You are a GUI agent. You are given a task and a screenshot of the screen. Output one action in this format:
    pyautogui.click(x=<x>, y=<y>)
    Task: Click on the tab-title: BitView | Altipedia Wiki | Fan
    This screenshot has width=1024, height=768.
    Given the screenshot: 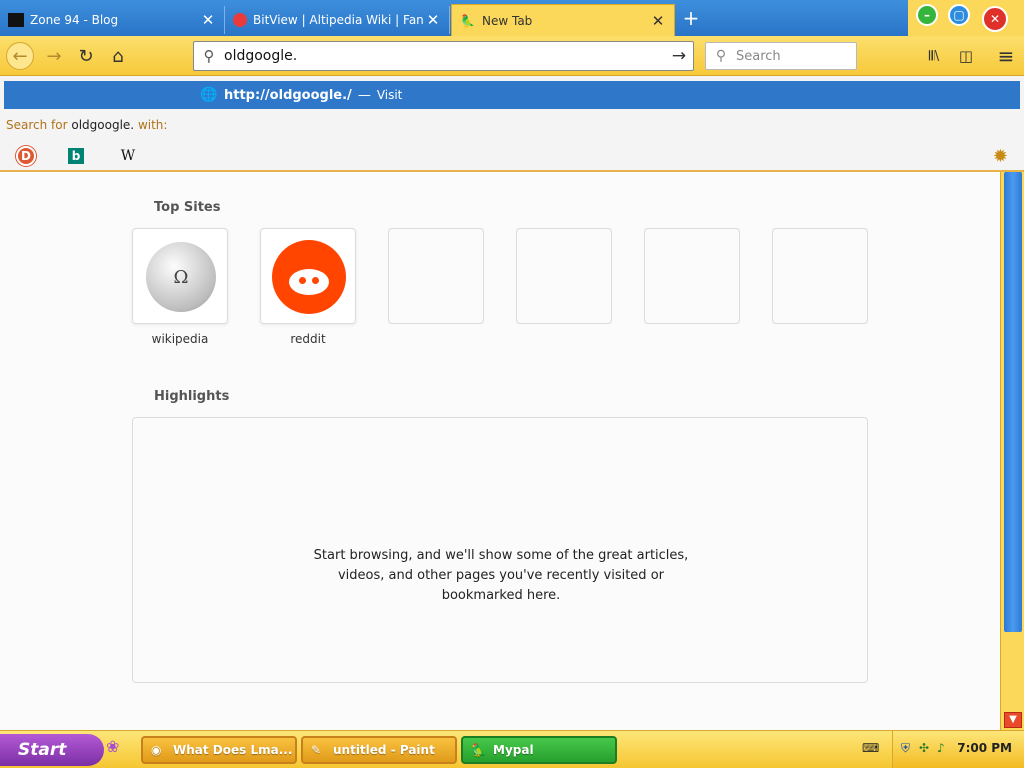 What is the action you would take?
    pyautogui.click(x=338, y=20)
    